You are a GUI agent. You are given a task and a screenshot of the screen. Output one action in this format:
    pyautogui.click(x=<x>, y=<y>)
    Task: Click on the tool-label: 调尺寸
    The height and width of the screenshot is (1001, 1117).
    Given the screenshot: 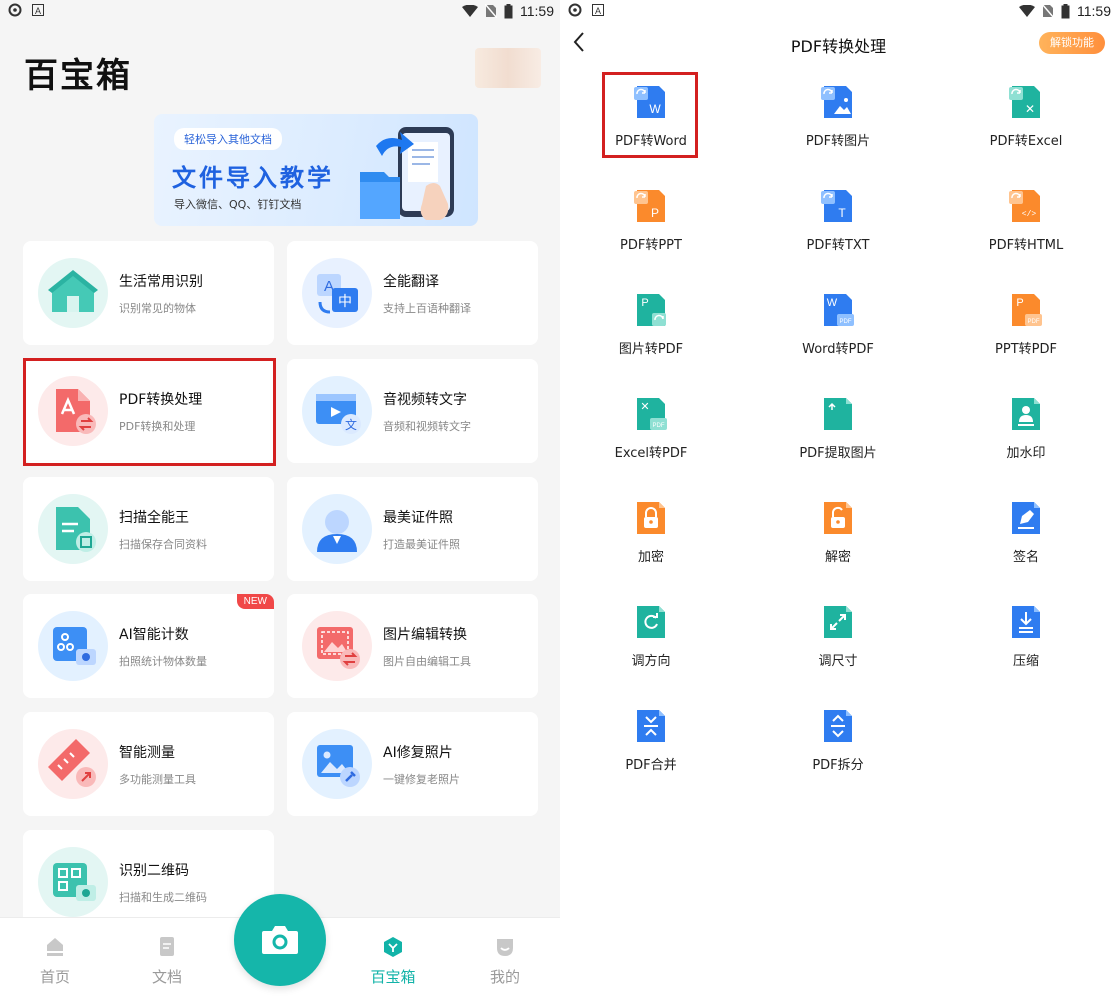 What is the action you would take?
    pyautogui.click(x=838, y=661)
    